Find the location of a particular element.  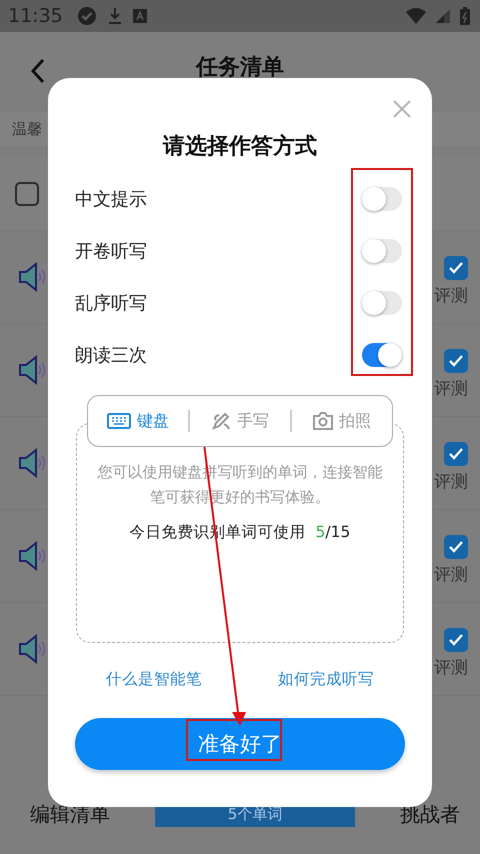

help-link: 什么是智能笔 is located at coordinates (154, 679).